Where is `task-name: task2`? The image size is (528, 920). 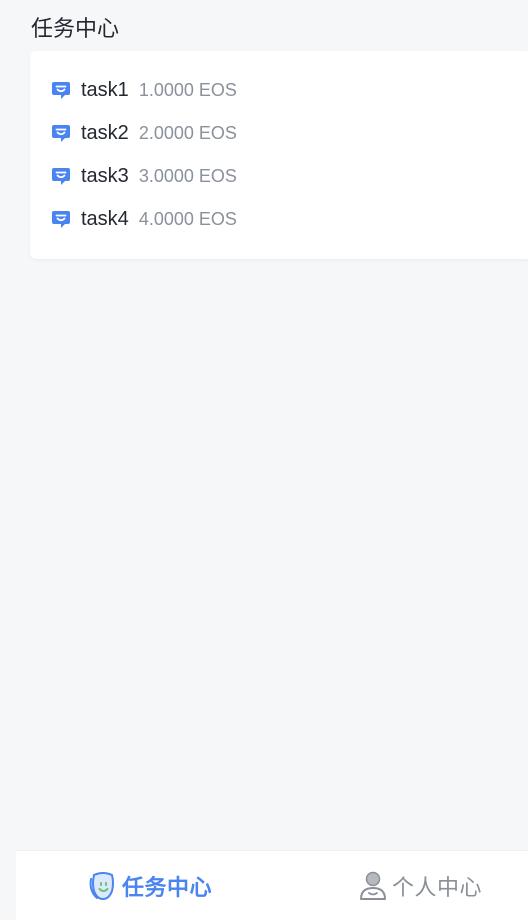 task-name: task2 is located at coordinates (105, 132).